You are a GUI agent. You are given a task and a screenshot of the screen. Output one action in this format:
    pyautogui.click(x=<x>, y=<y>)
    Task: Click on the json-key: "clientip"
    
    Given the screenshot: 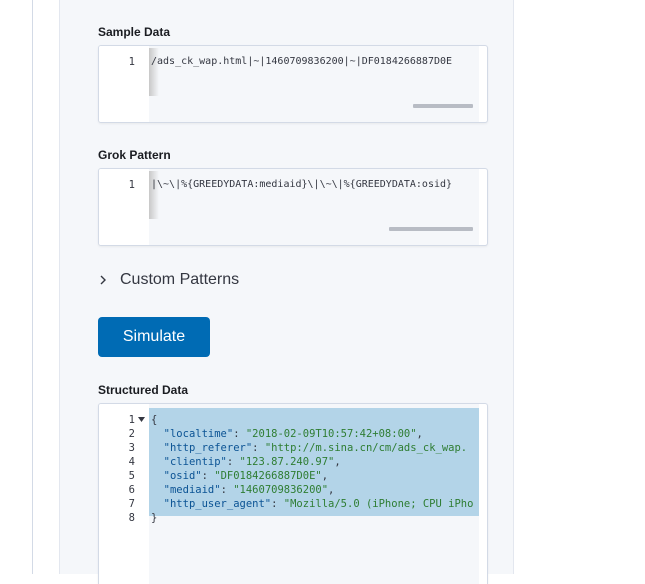 What is the action you would take?
    pyautogui.click(x=195, y=462)
    